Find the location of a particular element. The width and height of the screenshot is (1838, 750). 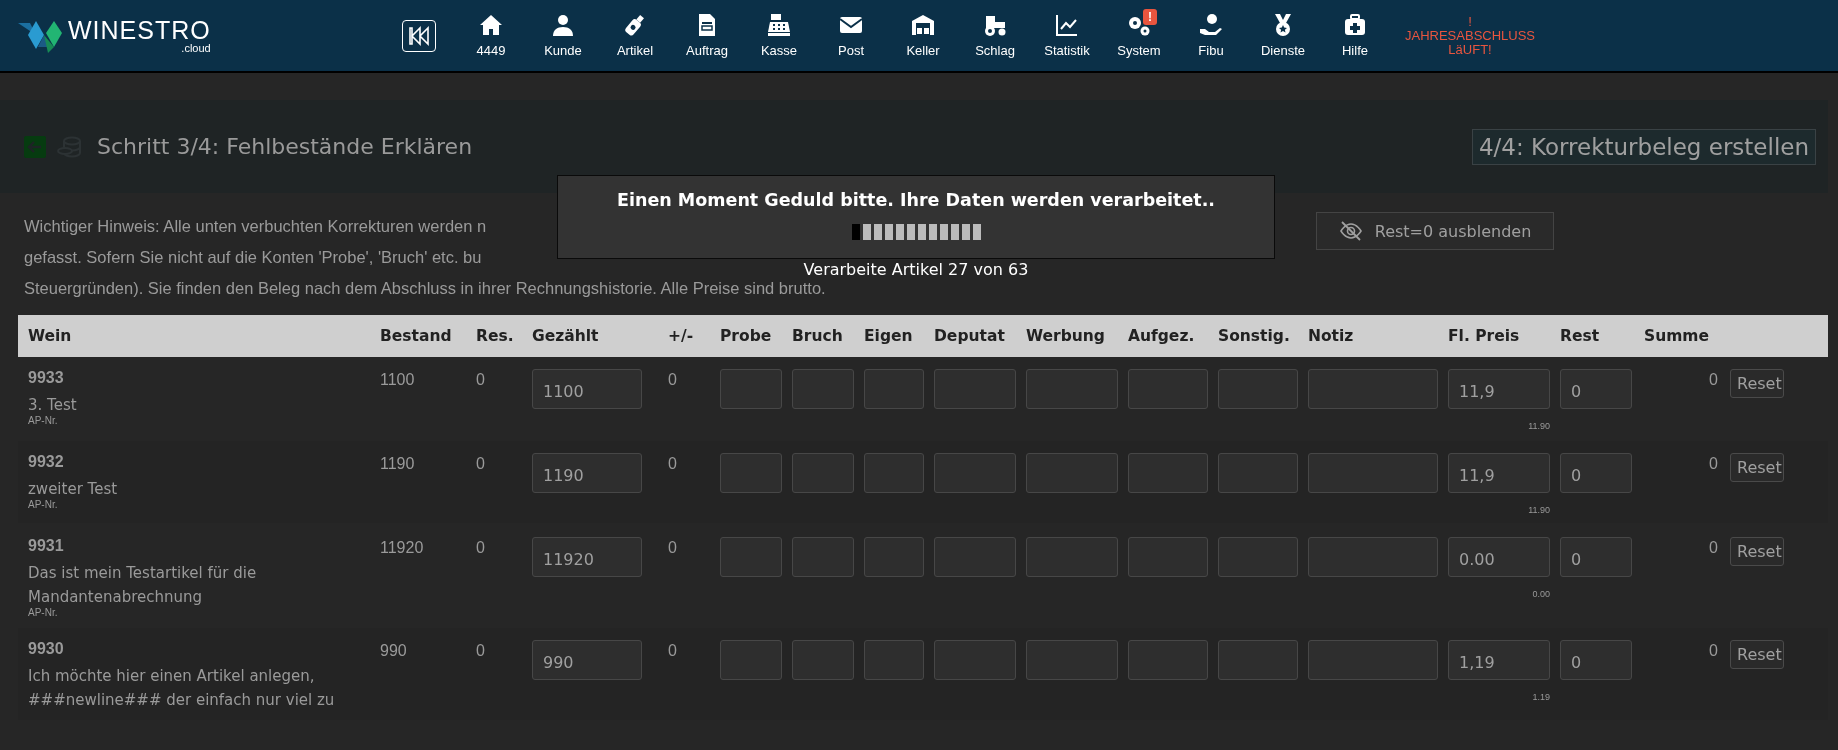

counted-field: 11920 is located at coordinates (587, 557).